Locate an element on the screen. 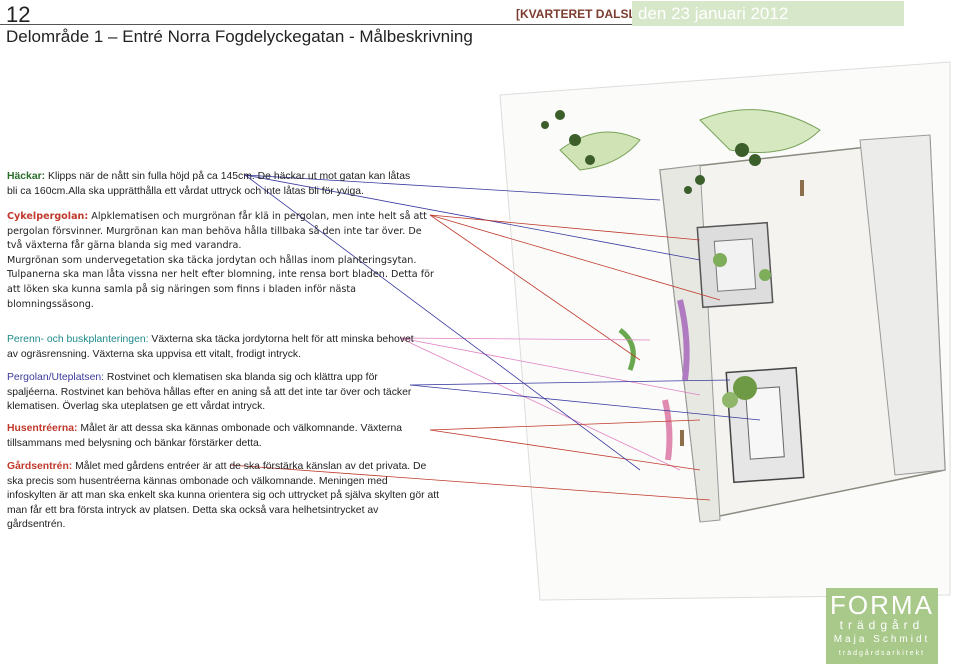 Image resolution: width=960 pixels, height=668 pixels. logo-tradgard: trädgård is located at coordinates (882, 625).